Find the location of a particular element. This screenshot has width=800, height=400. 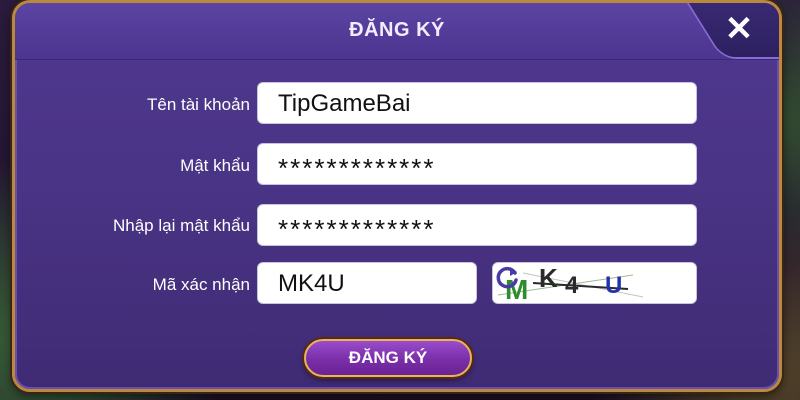

captcha-label: Mã xác nhận is located at coordinates (201, 284).